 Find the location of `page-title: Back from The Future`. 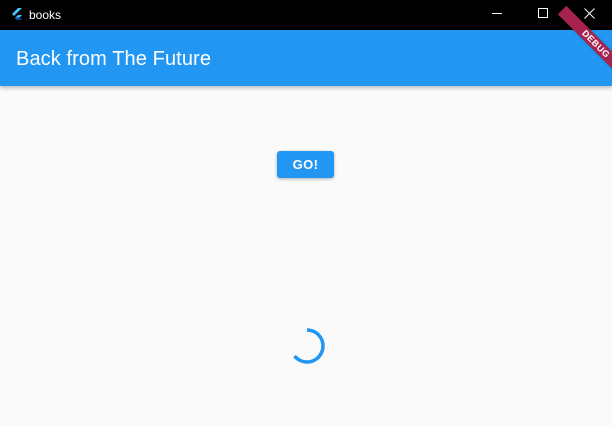

page-title: Back from The Future is located at coordinates (114, 59).